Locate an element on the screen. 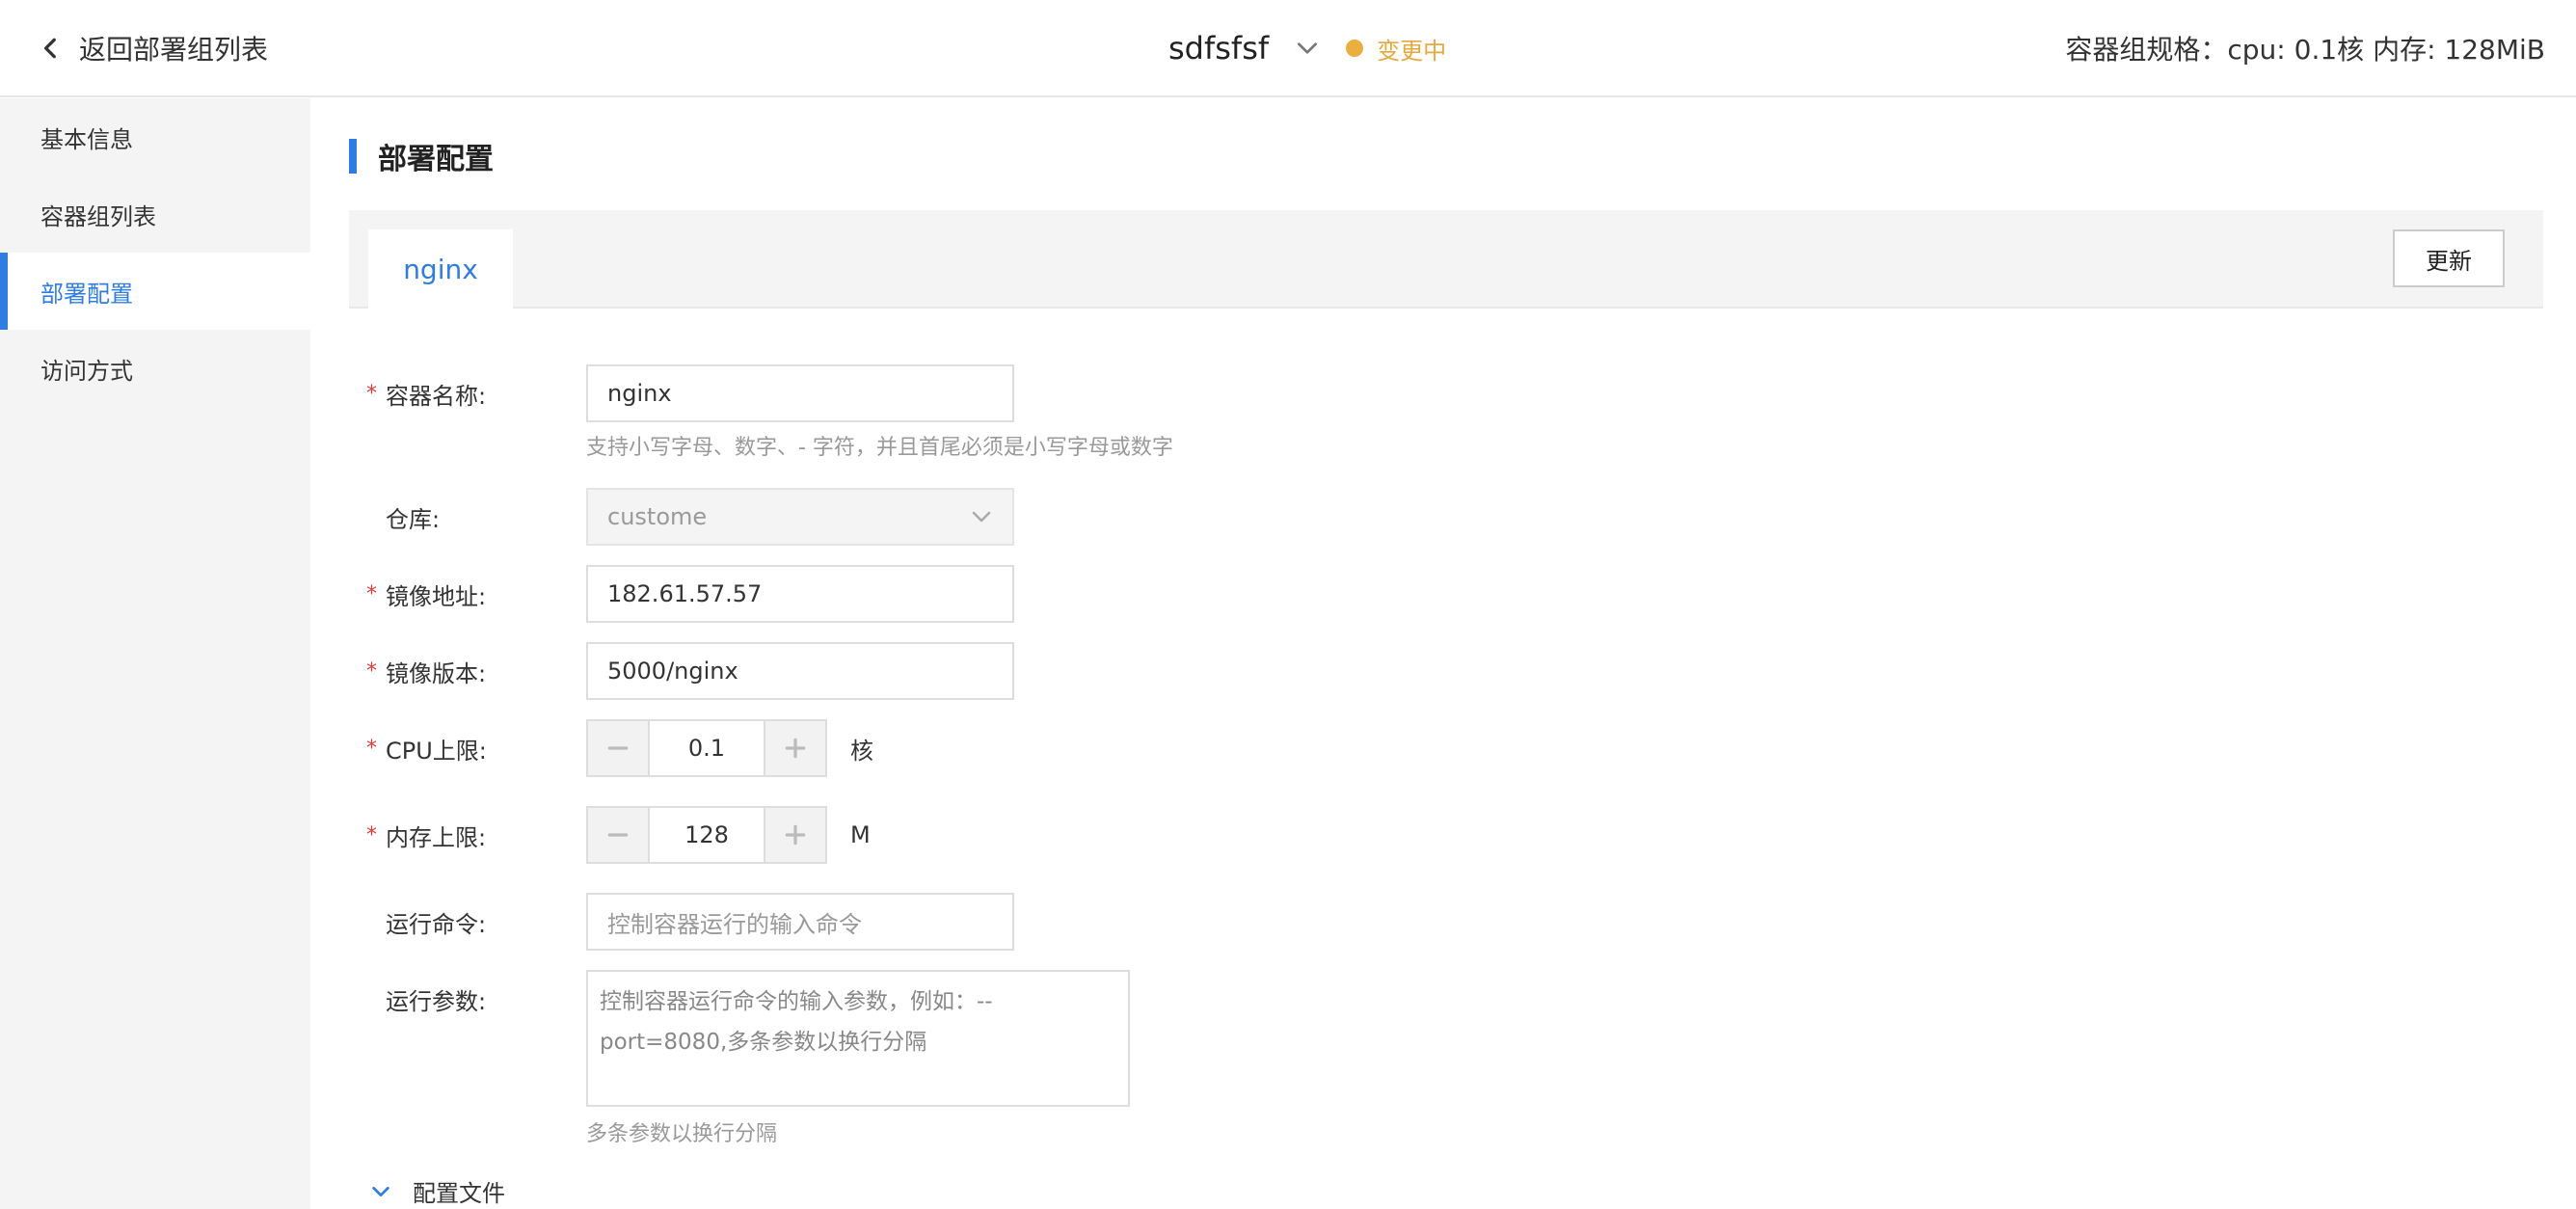 The width and height of the screenshot is (2576, 1209). sidebar-item-label: 部署配置 is located at coordinates (87, 294).